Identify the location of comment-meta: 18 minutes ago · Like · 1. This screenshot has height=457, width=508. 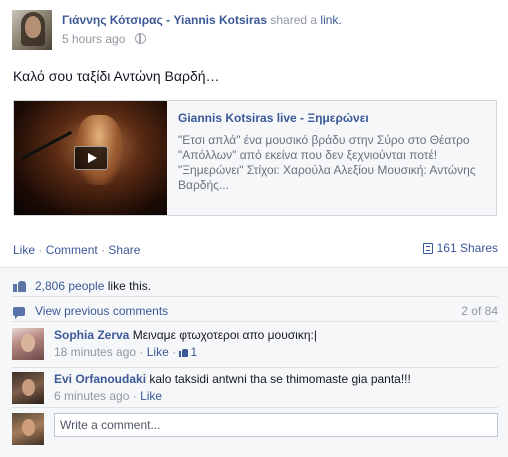
(125, 352).